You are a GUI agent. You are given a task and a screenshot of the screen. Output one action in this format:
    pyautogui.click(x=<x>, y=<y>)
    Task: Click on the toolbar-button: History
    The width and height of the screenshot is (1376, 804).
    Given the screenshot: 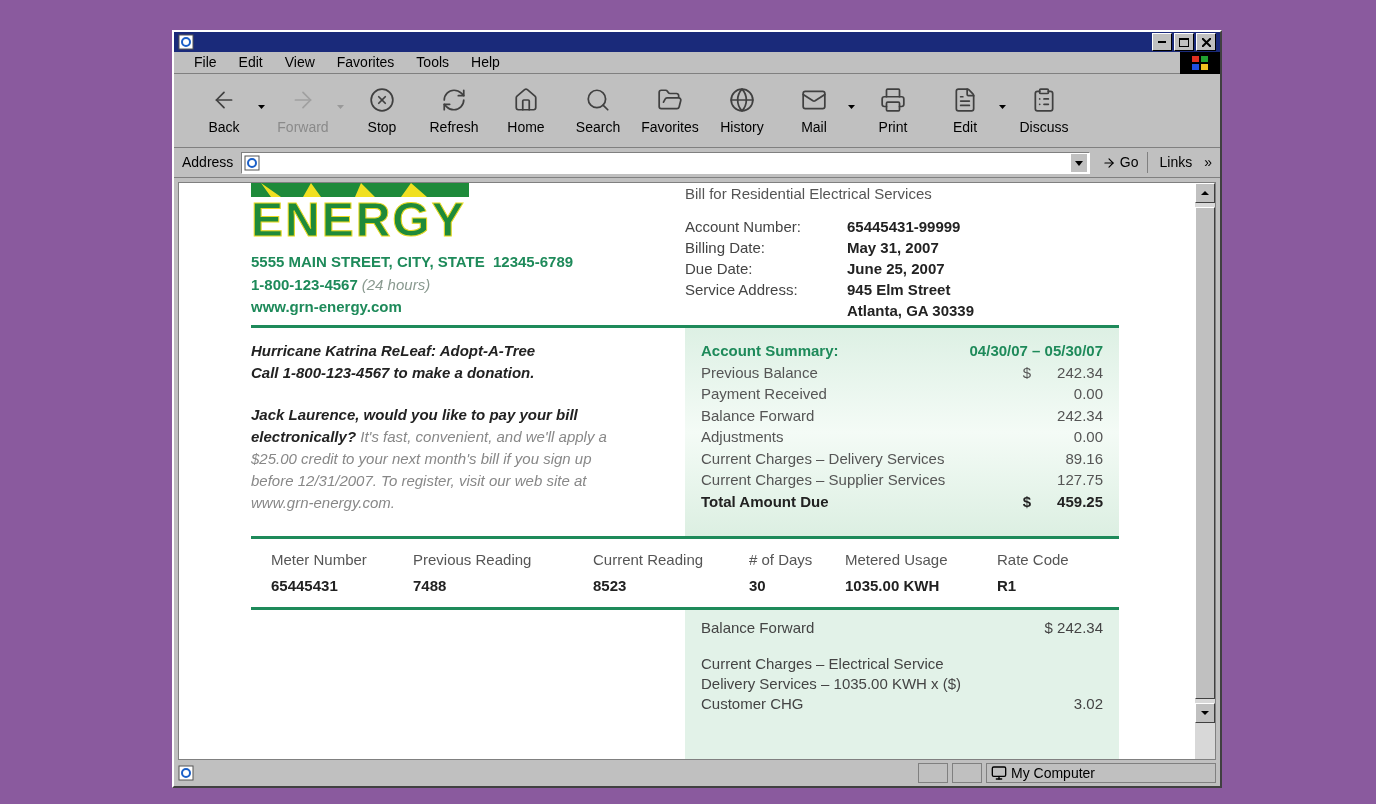 What is the action you would take?
    pyautogui.click(x=742, y=110)
    